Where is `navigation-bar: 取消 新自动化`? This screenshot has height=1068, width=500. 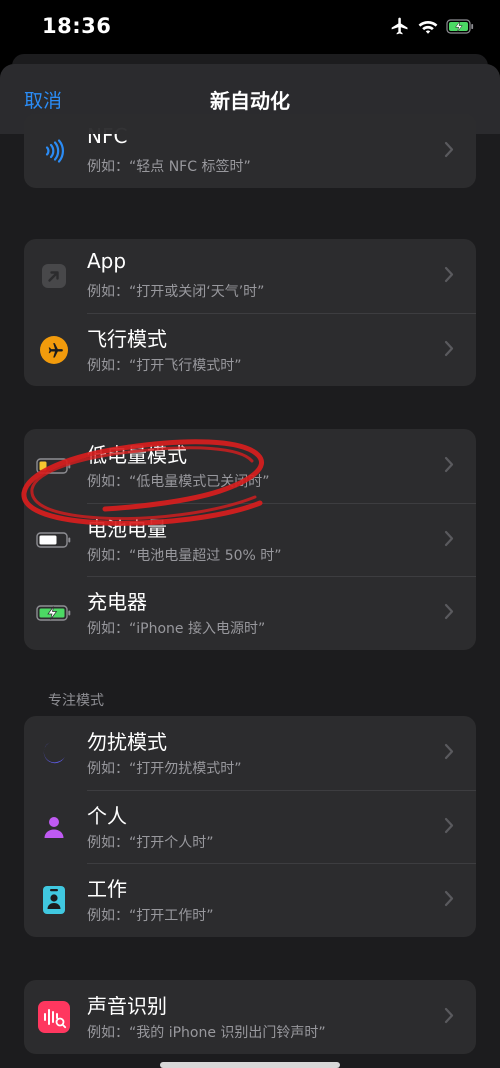
navigation-bar: 取消 新自动化 is located at coordinates (250, 99).